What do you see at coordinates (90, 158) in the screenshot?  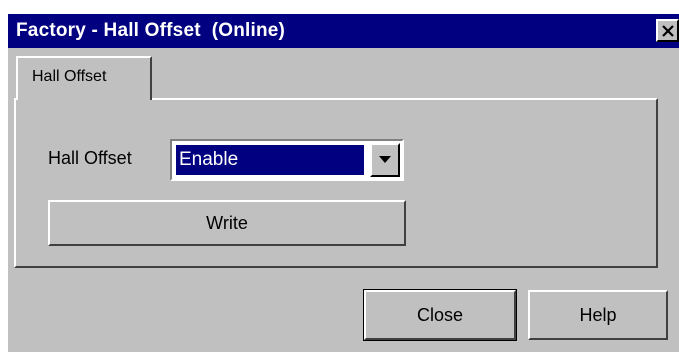 I see `hall-offset-label: Hall Offset` at bounding box center [90, 158].